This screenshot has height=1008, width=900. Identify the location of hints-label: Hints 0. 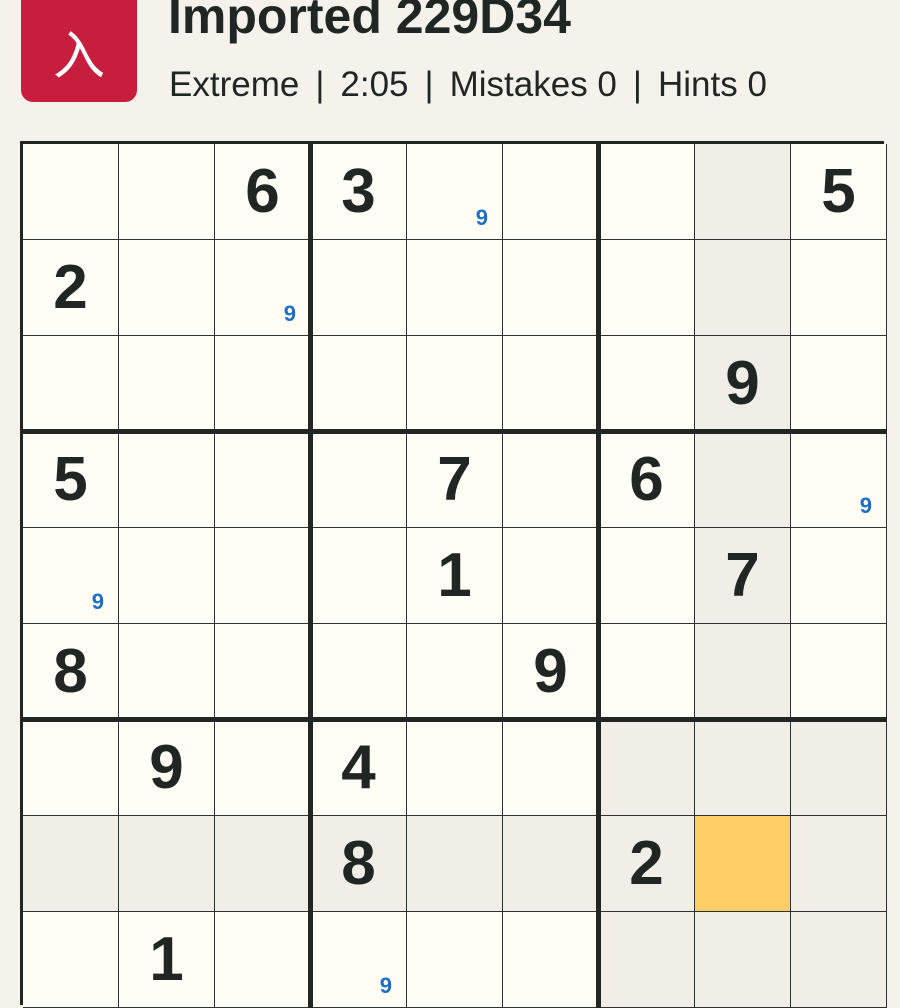
(712, 84).